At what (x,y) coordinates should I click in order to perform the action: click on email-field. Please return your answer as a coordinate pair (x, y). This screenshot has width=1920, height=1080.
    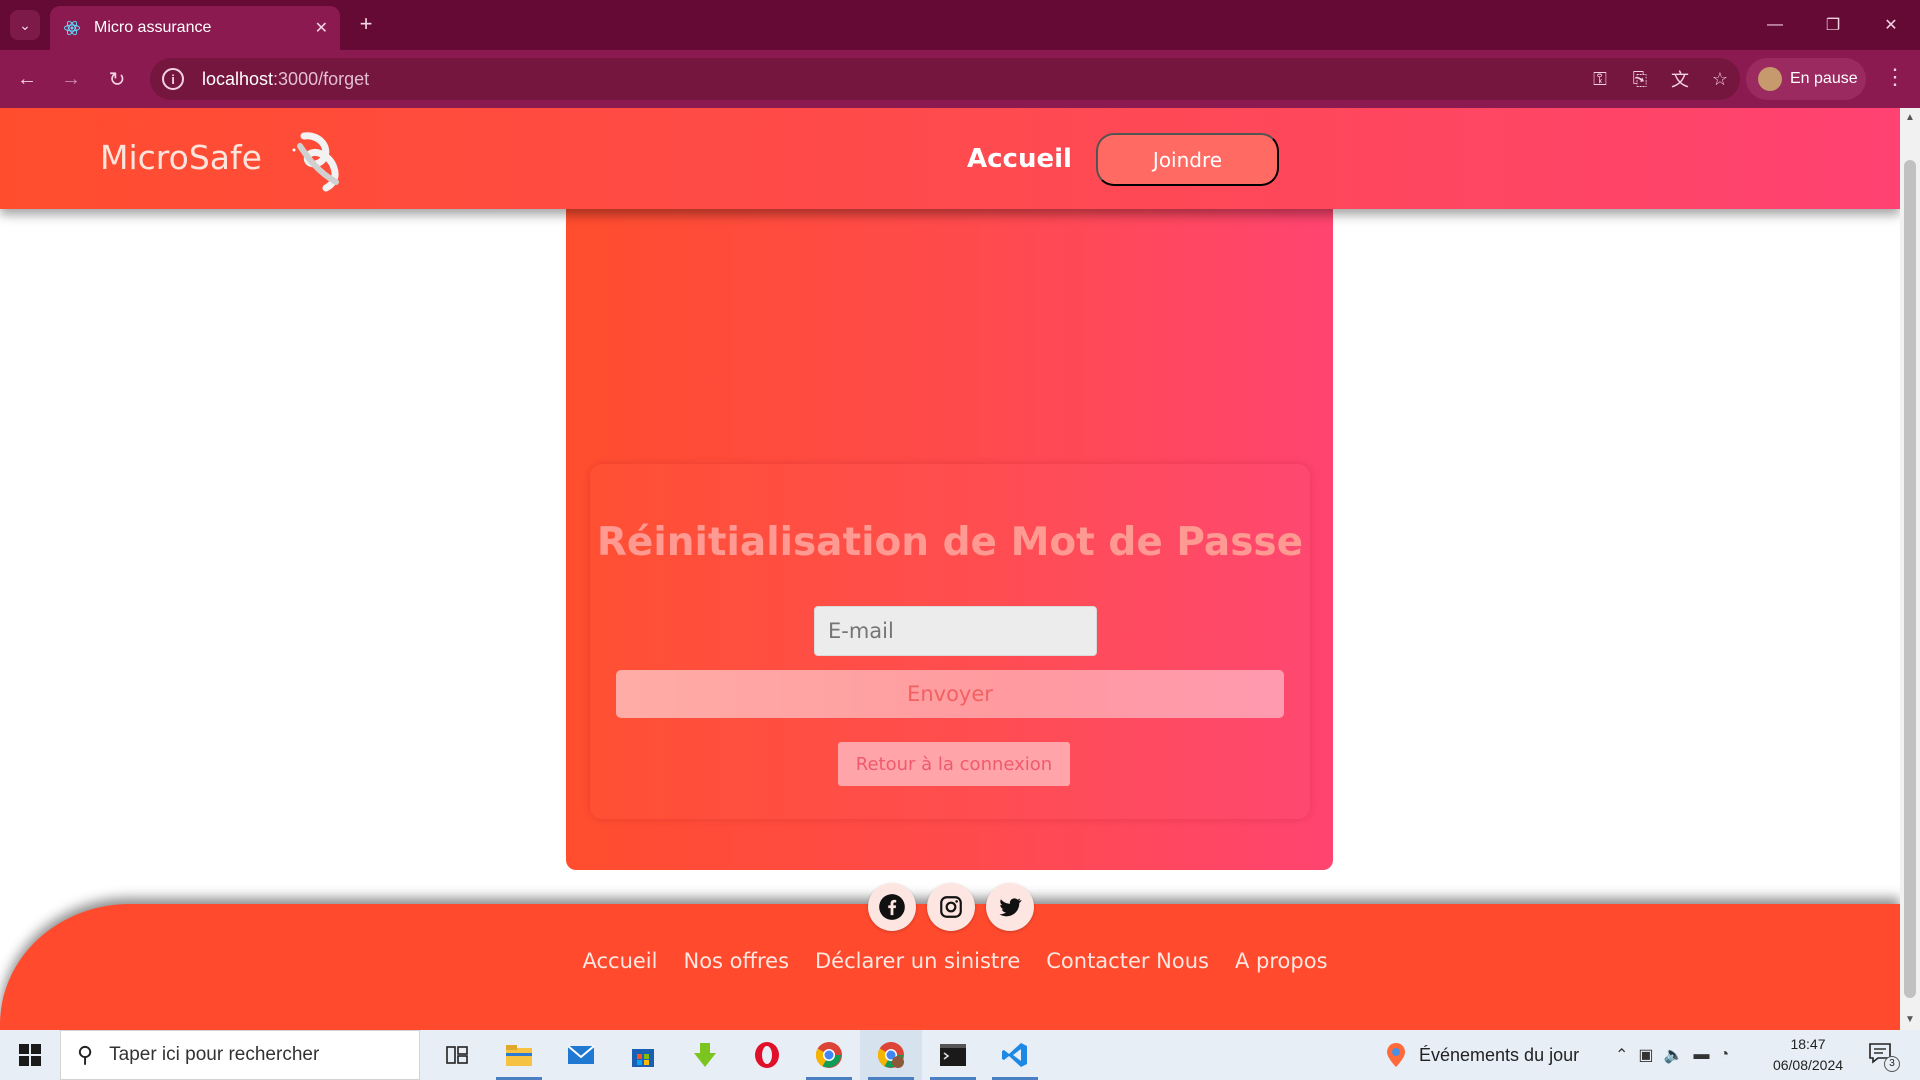
    Looking at the image, I should click on (955, 631).